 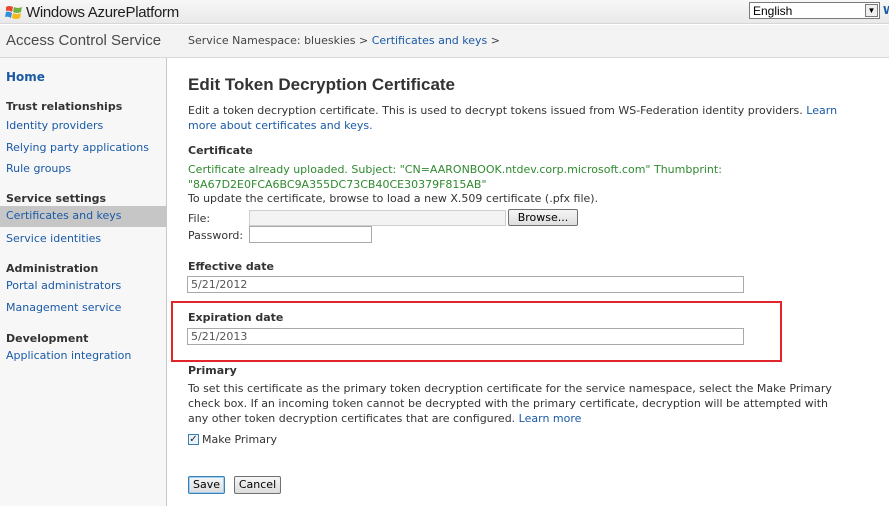 What do you see at coordinates (84, 40) in the screenshot?
I see `service-title: Access Control Service` at bounding box center [84, 40].